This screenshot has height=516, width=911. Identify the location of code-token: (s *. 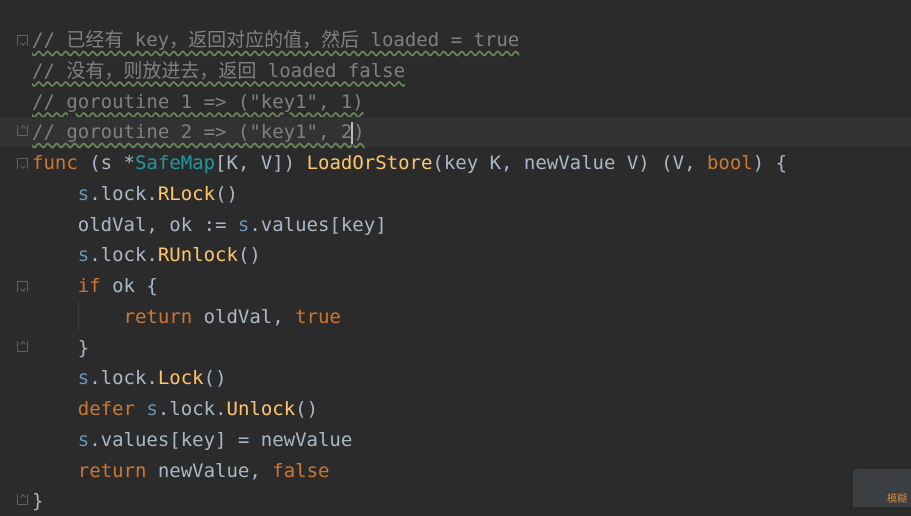
(106, 163).